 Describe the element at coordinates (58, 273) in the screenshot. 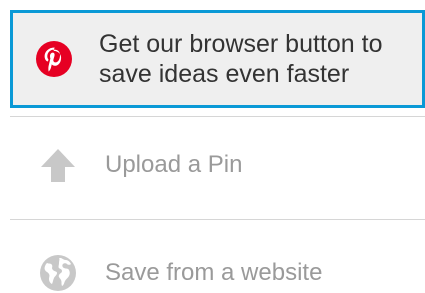

I see `globe-icon` at that location.